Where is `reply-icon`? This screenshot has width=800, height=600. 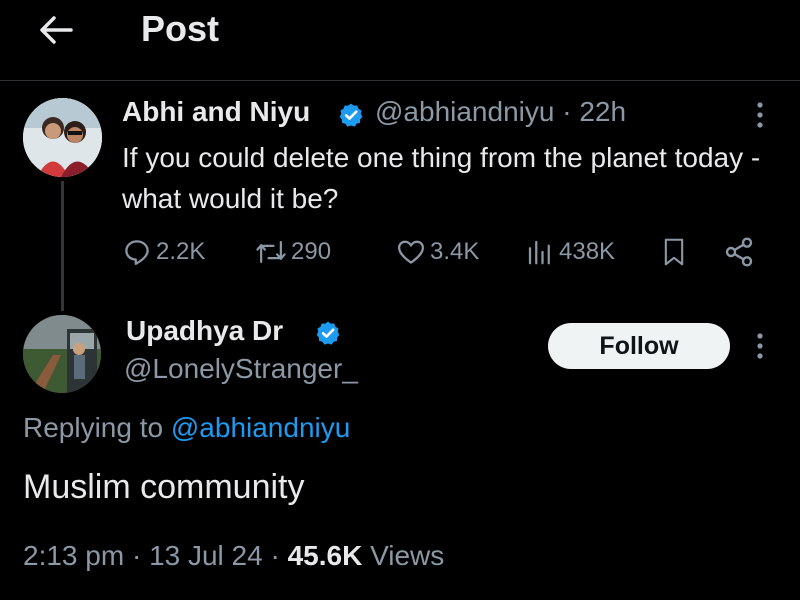
reply-icon is located at coordinates (137, 252).